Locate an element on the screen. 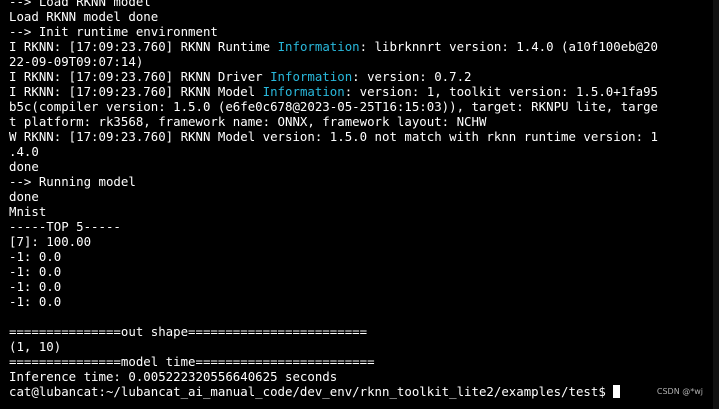 This screenshot has width=719, height=409. terminal-line-text: --> Load RKNN model is located at coordinates (80, 4).